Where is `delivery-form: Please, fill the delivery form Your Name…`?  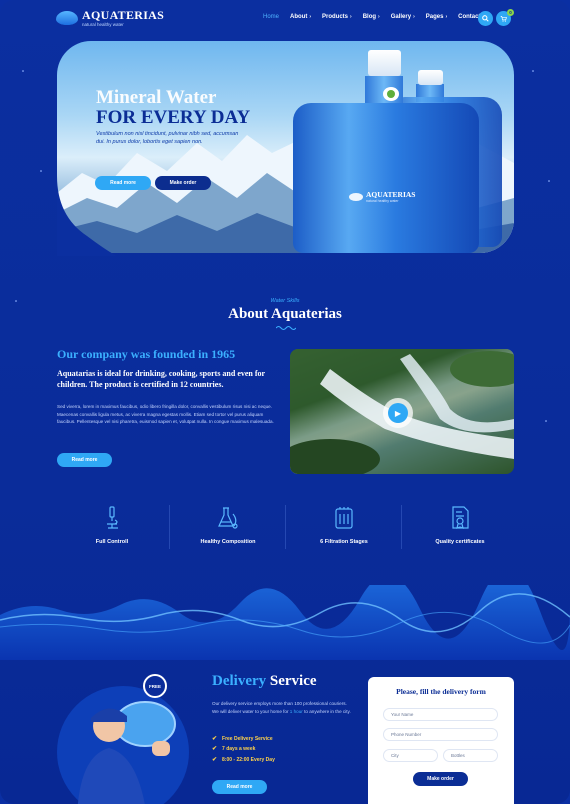
delivery-form: Please, fill the delivery form Your Name… is located at coordinates (441, 740).